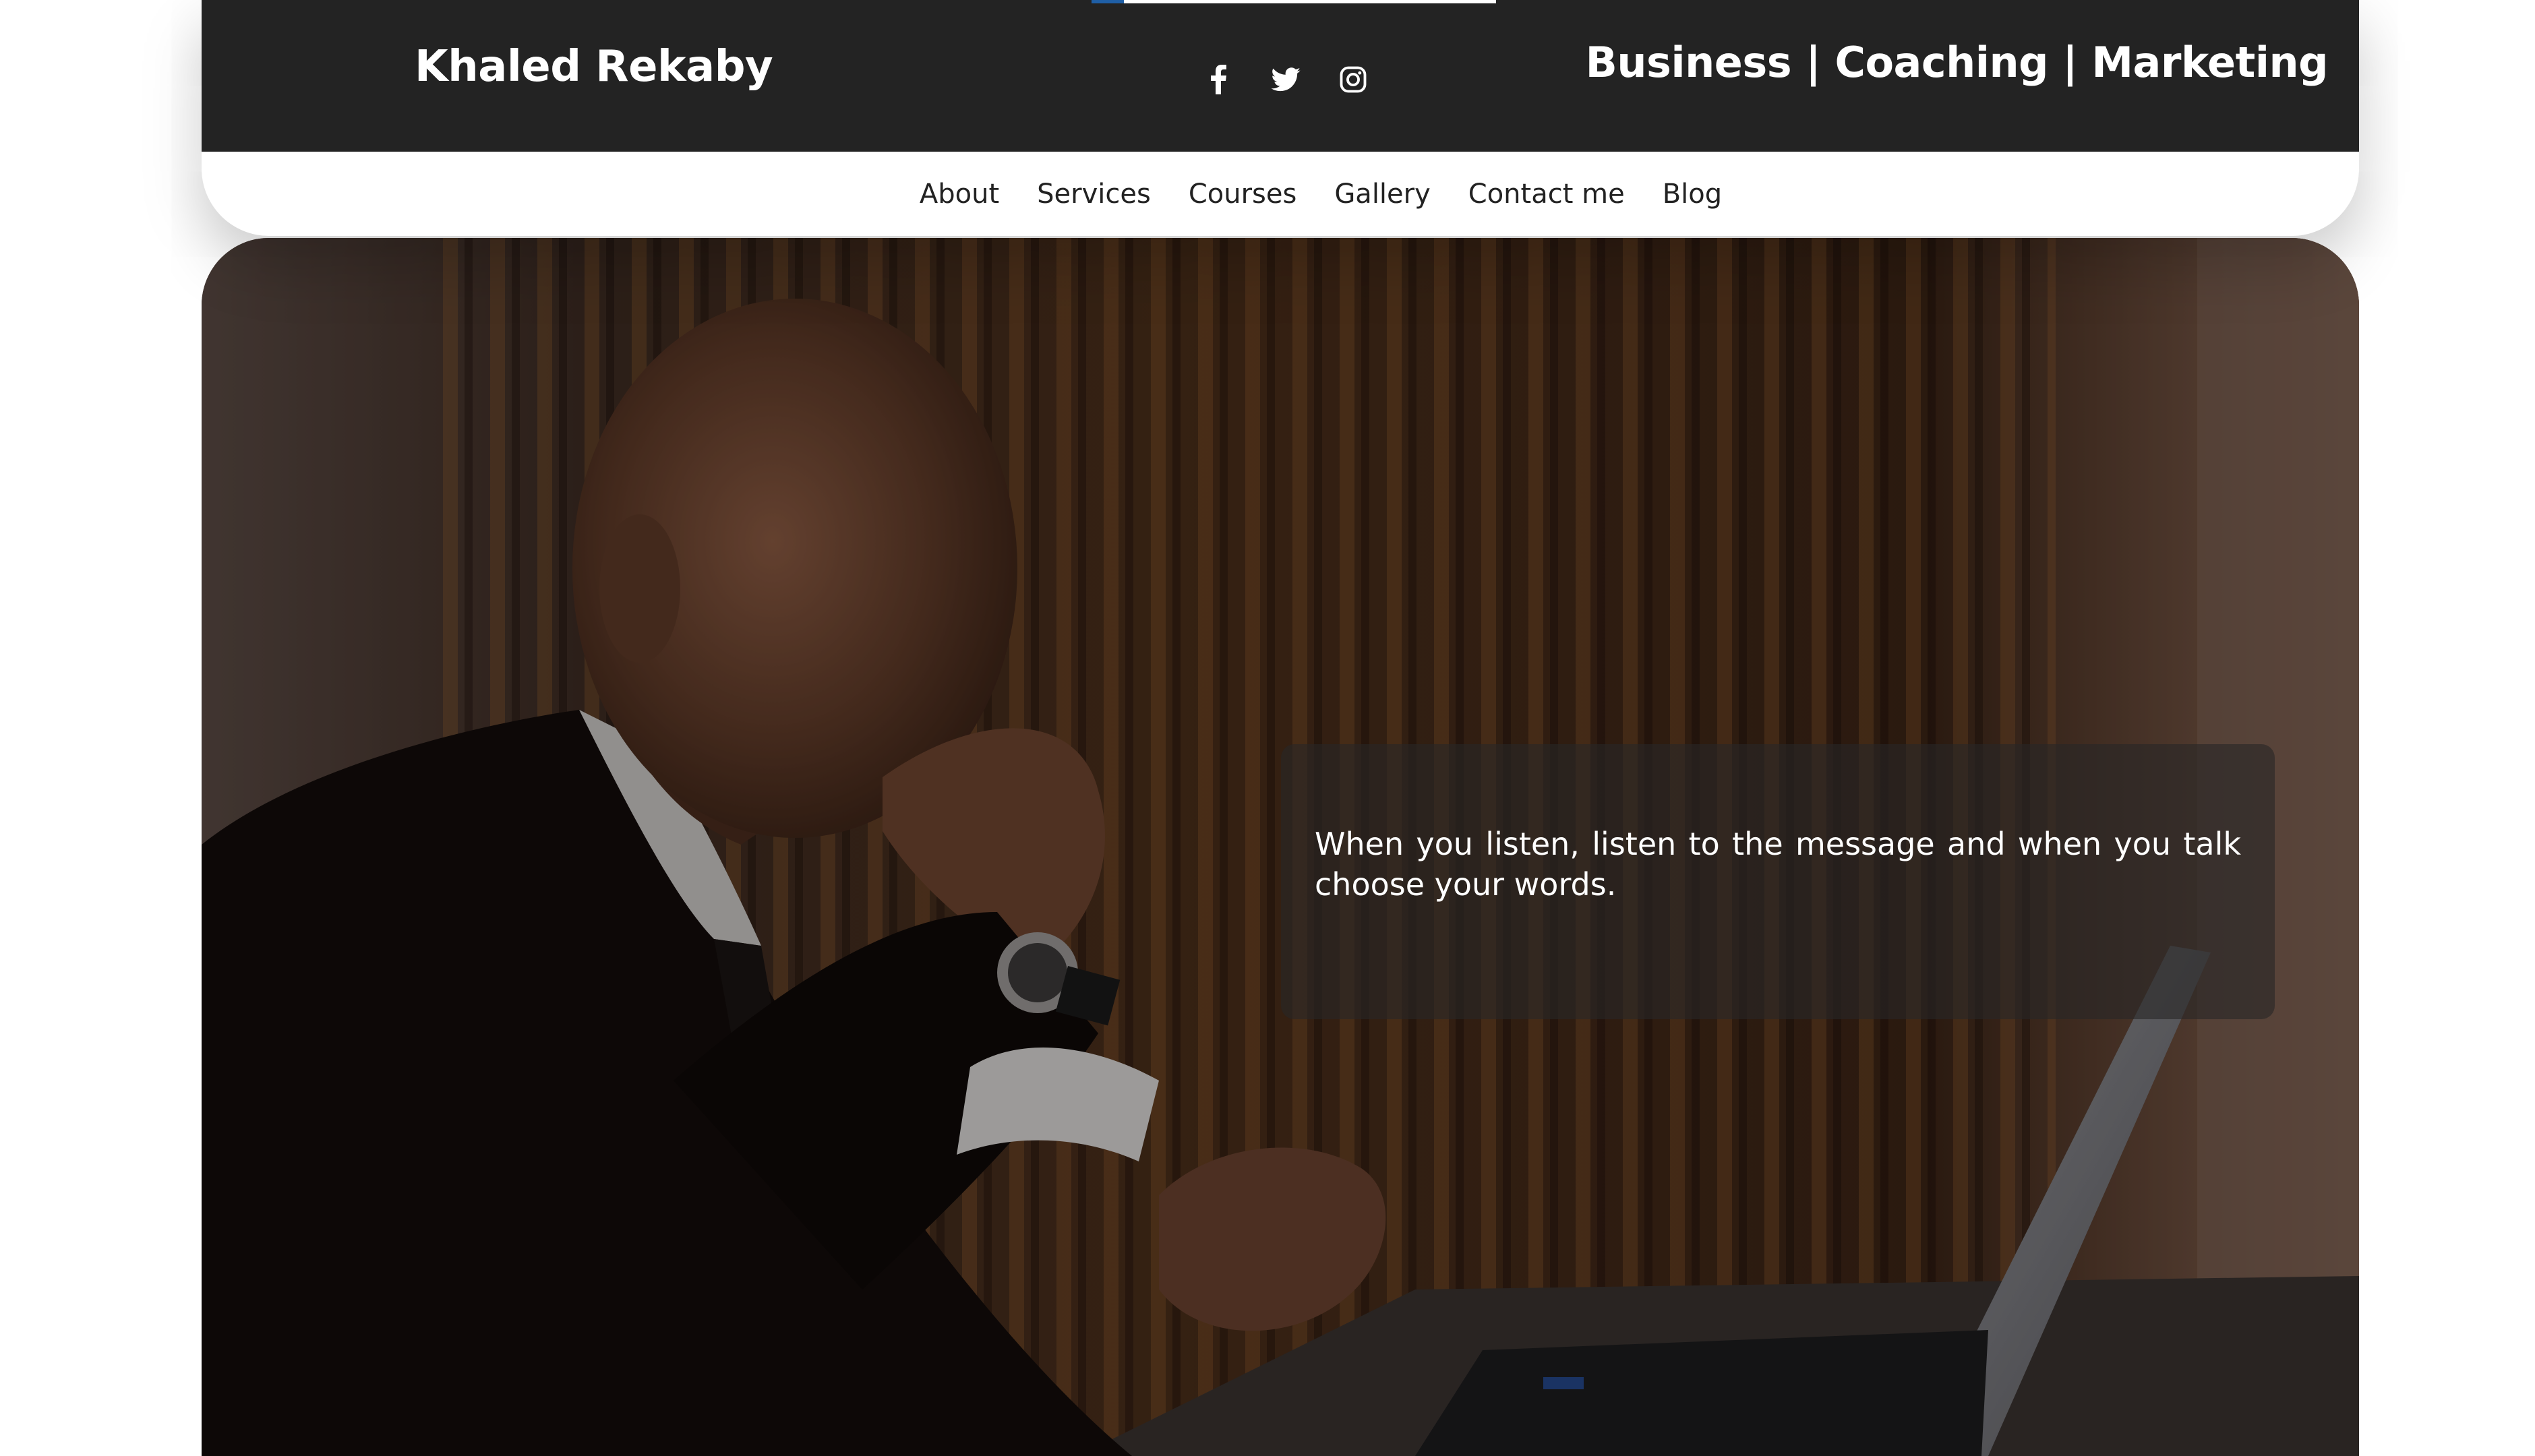  I want to click on social-links, so click(1286, 79).